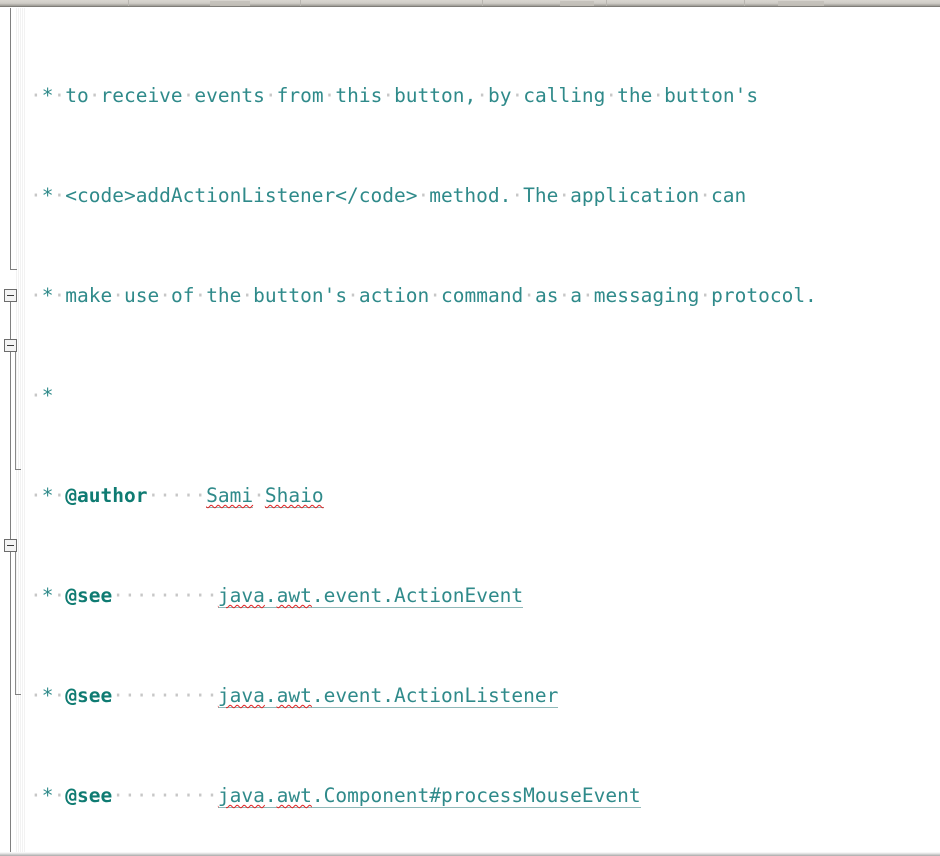 The image size is (940, 856). I want to click on toolbar-sliver, so click(470, 3).